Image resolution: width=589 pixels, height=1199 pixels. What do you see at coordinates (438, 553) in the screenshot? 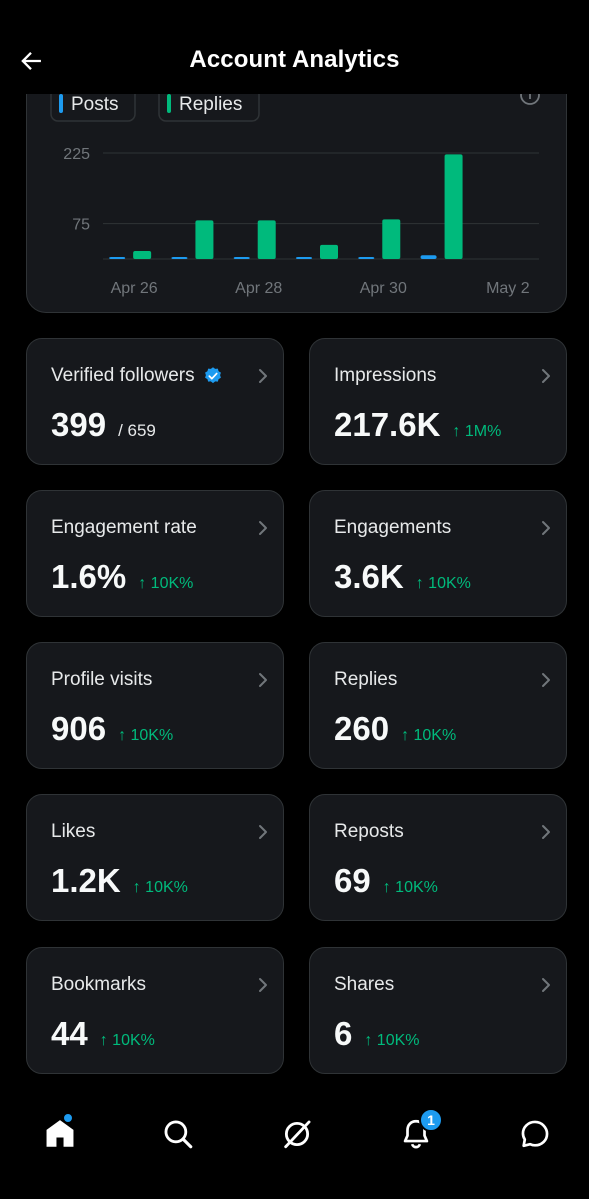
I see `stat-card-engagements: Engagements 3.6K ↑ 10K%` at bounding box center [438, 553].